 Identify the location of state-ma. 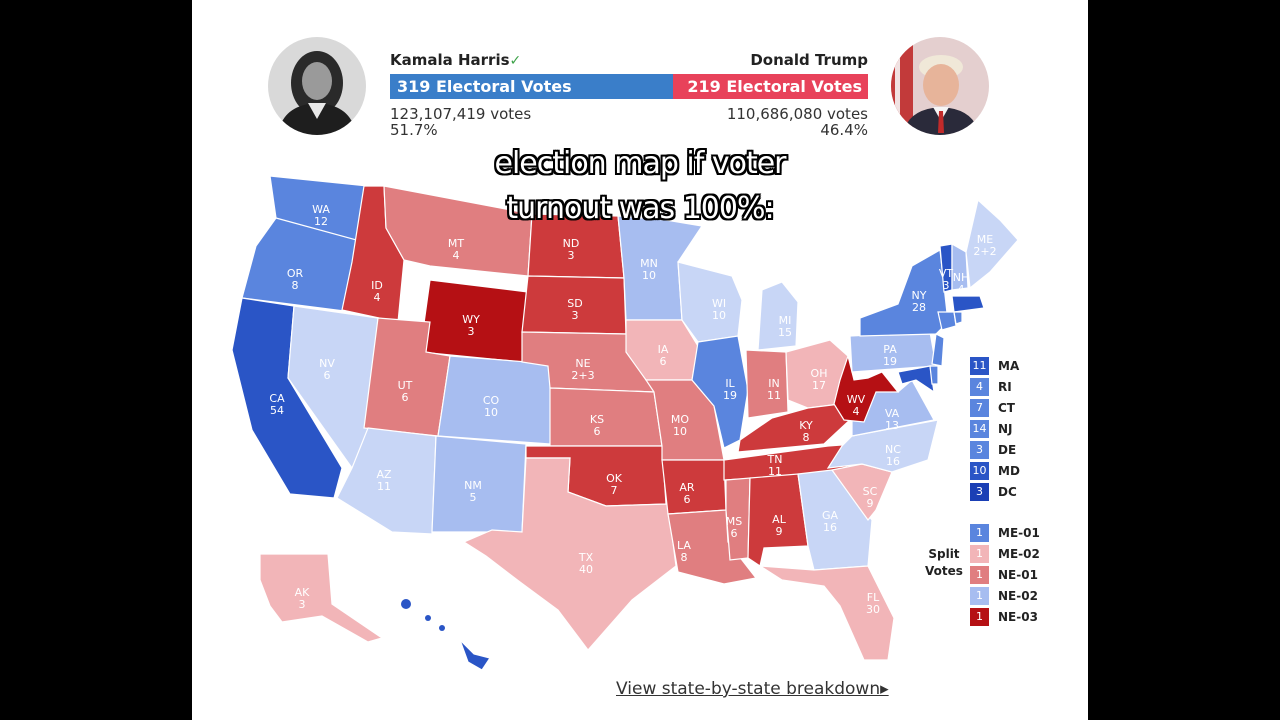
(968, 304).